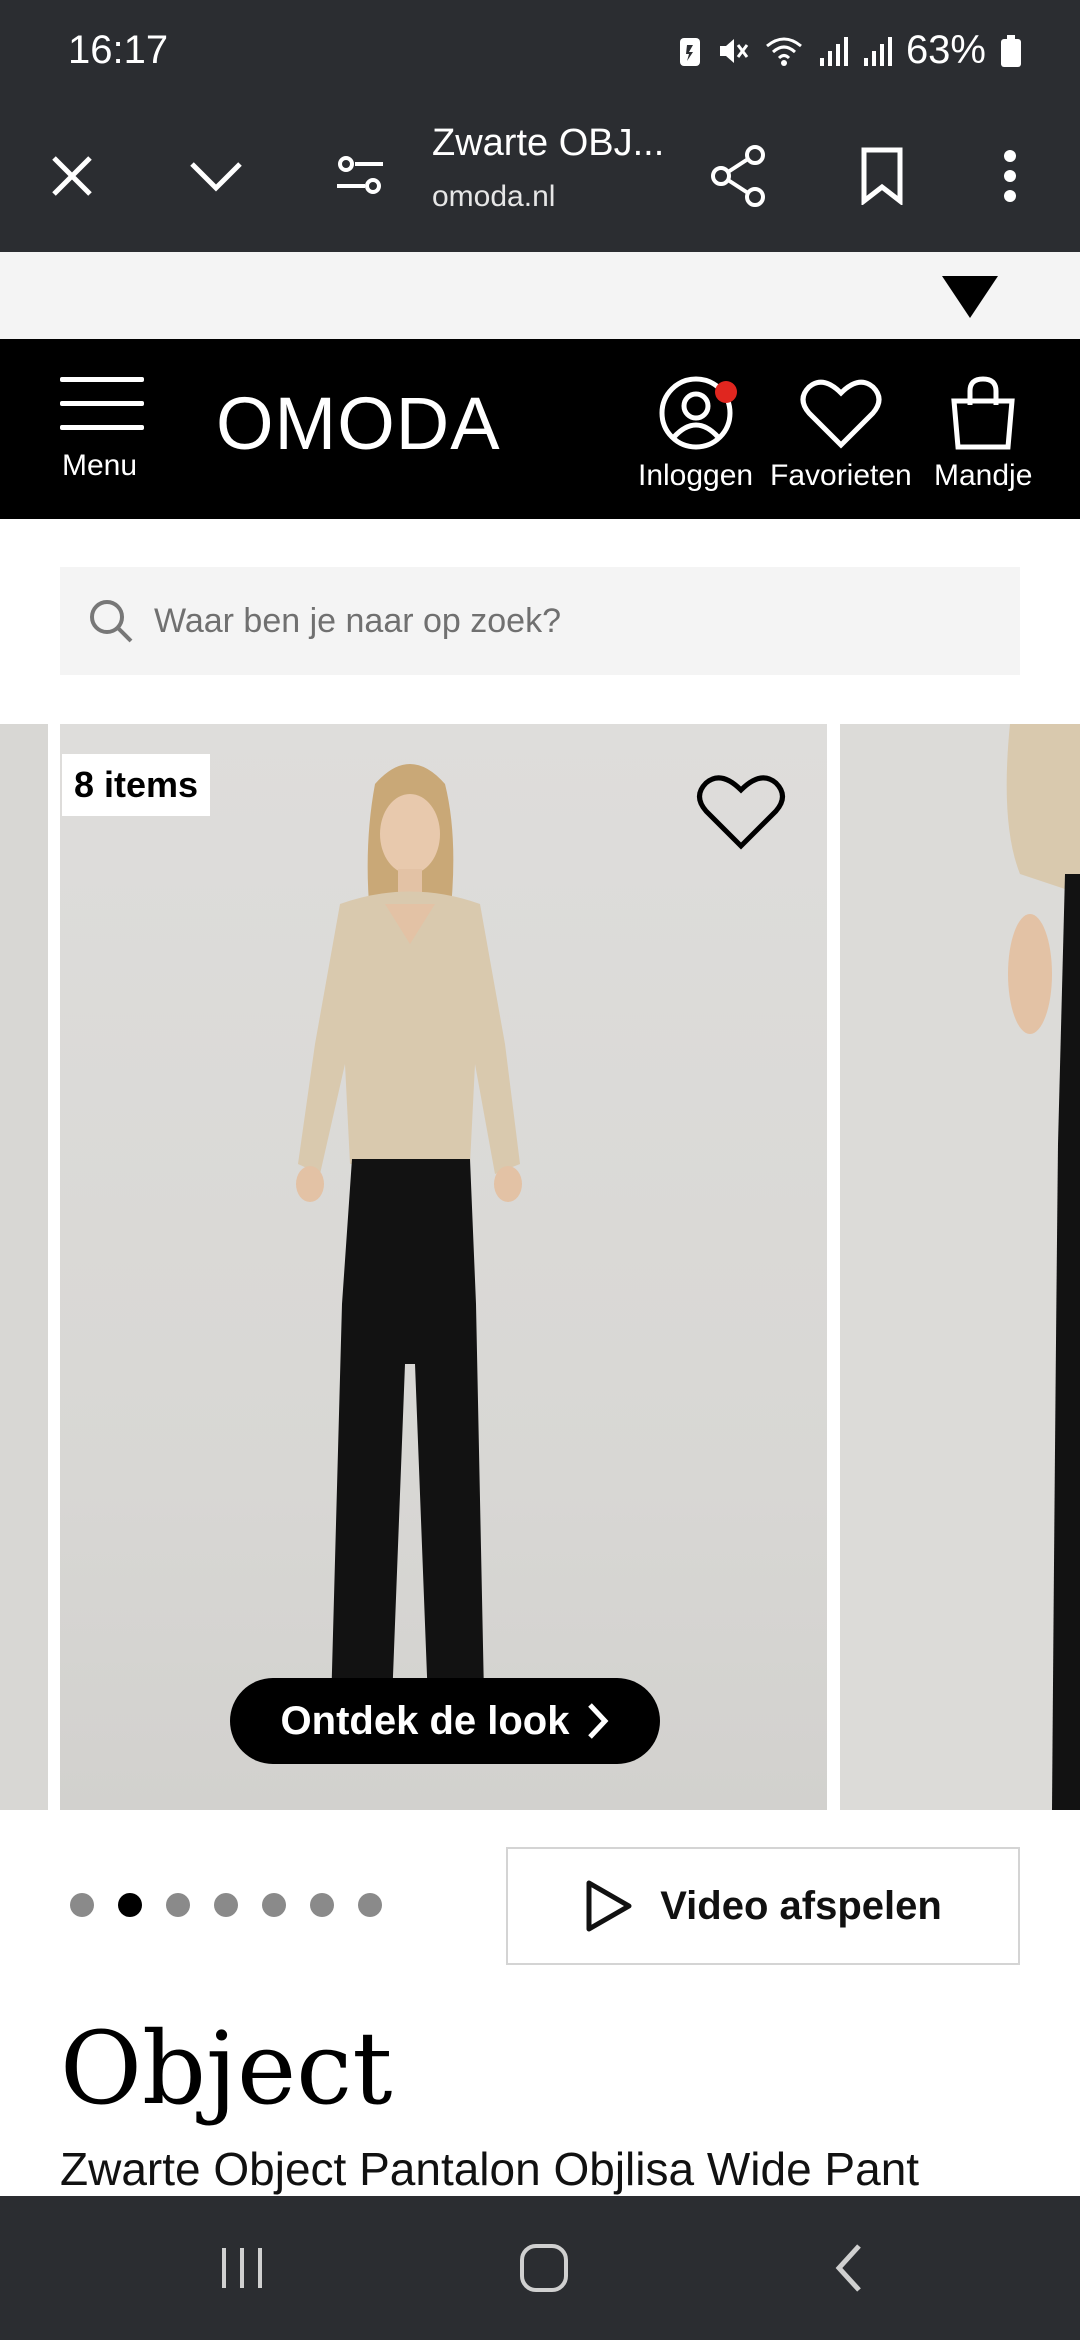 This screenshot has height=2340, width=1080. What do you see at coordinates (1011, 50) in the screenshot?
I see `battery-icon` at bounding box center [1011, 50].